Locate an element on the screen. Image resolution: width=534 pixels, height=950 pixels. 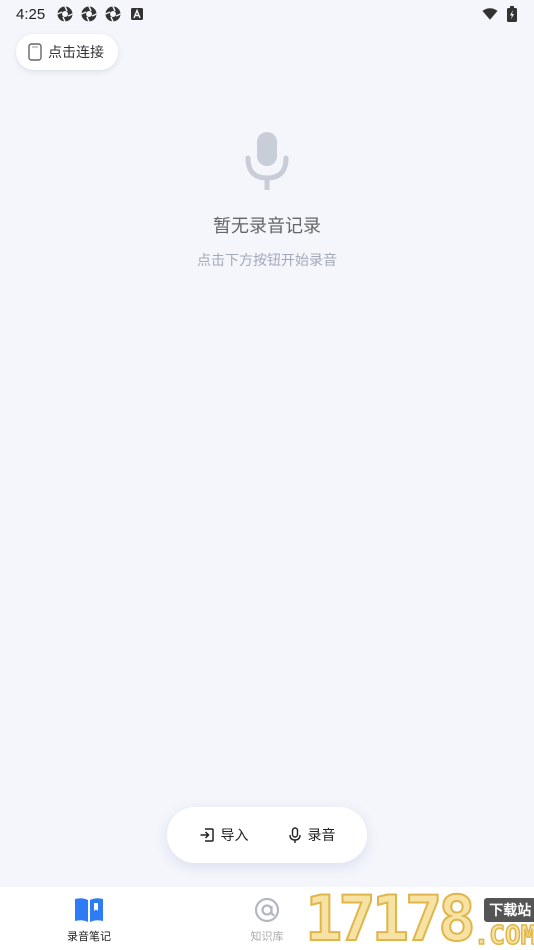
import-button: 导入 is located at coordinates (224, 835).